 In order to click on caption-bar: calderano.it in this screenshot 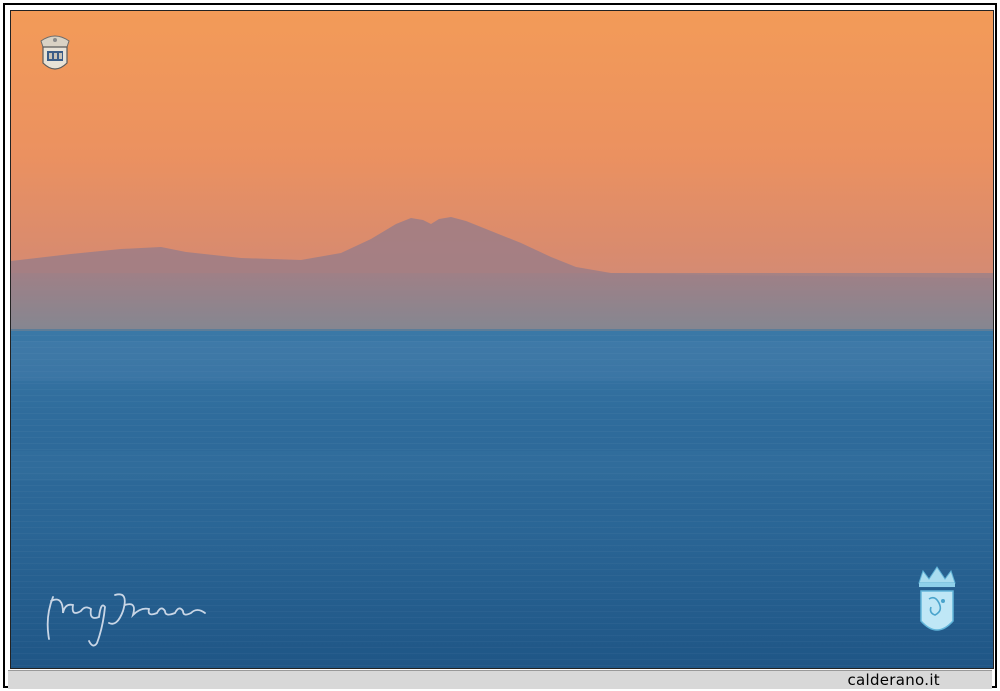, I will do `click(500, 679)`.